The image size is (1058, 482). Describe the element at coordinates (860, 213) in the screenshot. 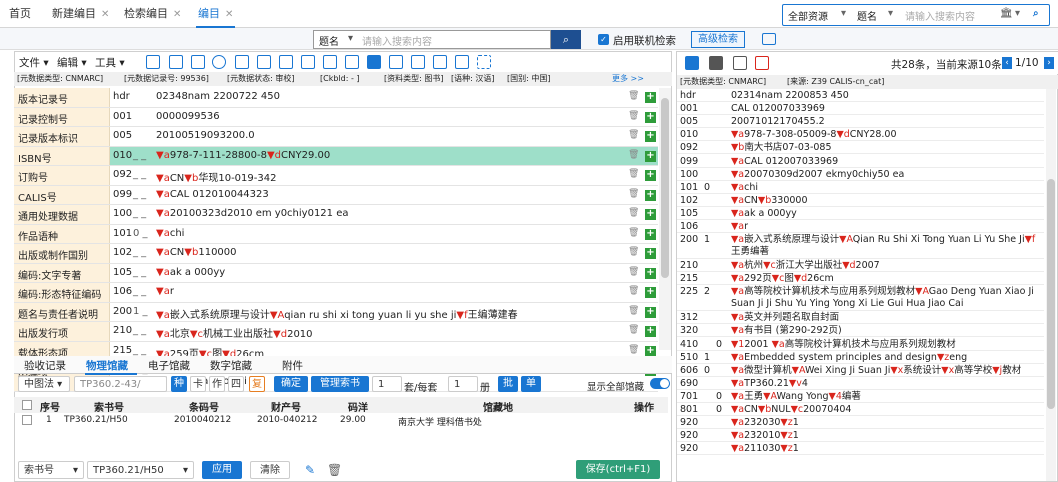

I see `ref-field-row: 105 ▼aak a 000yy` at that location.